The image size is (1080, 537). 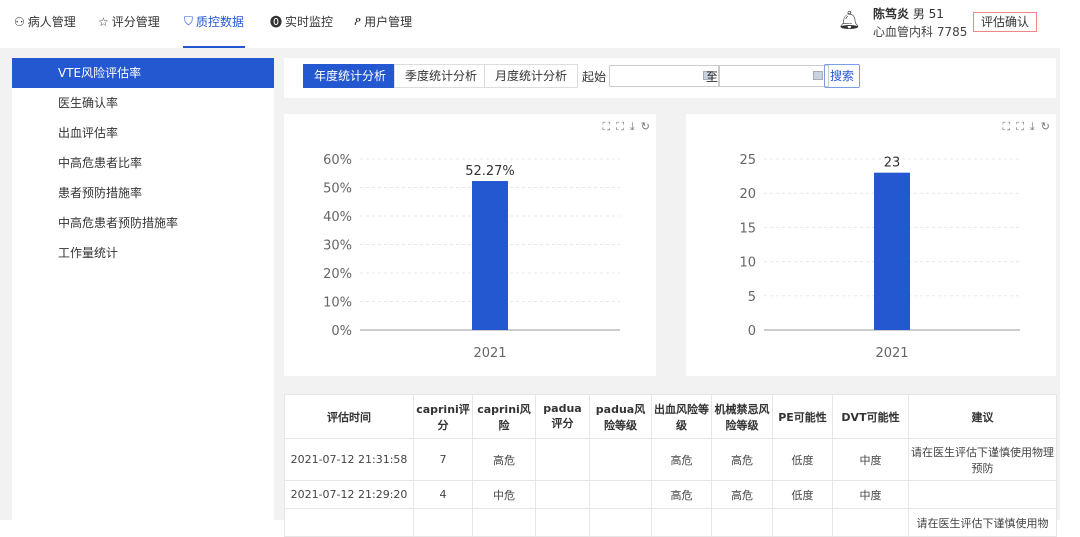 I want to click on sidebar-item-high-risk-ratio: 中高危患者比率, so click(x=143, y=163).